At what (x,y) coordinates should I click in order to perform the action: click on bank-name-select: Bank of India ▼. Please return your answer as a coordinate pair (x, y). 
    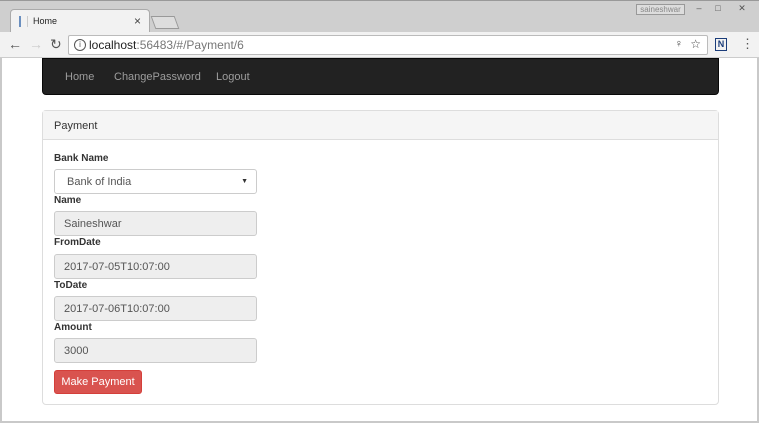
    Looking at the image, I should click on (155, 181).